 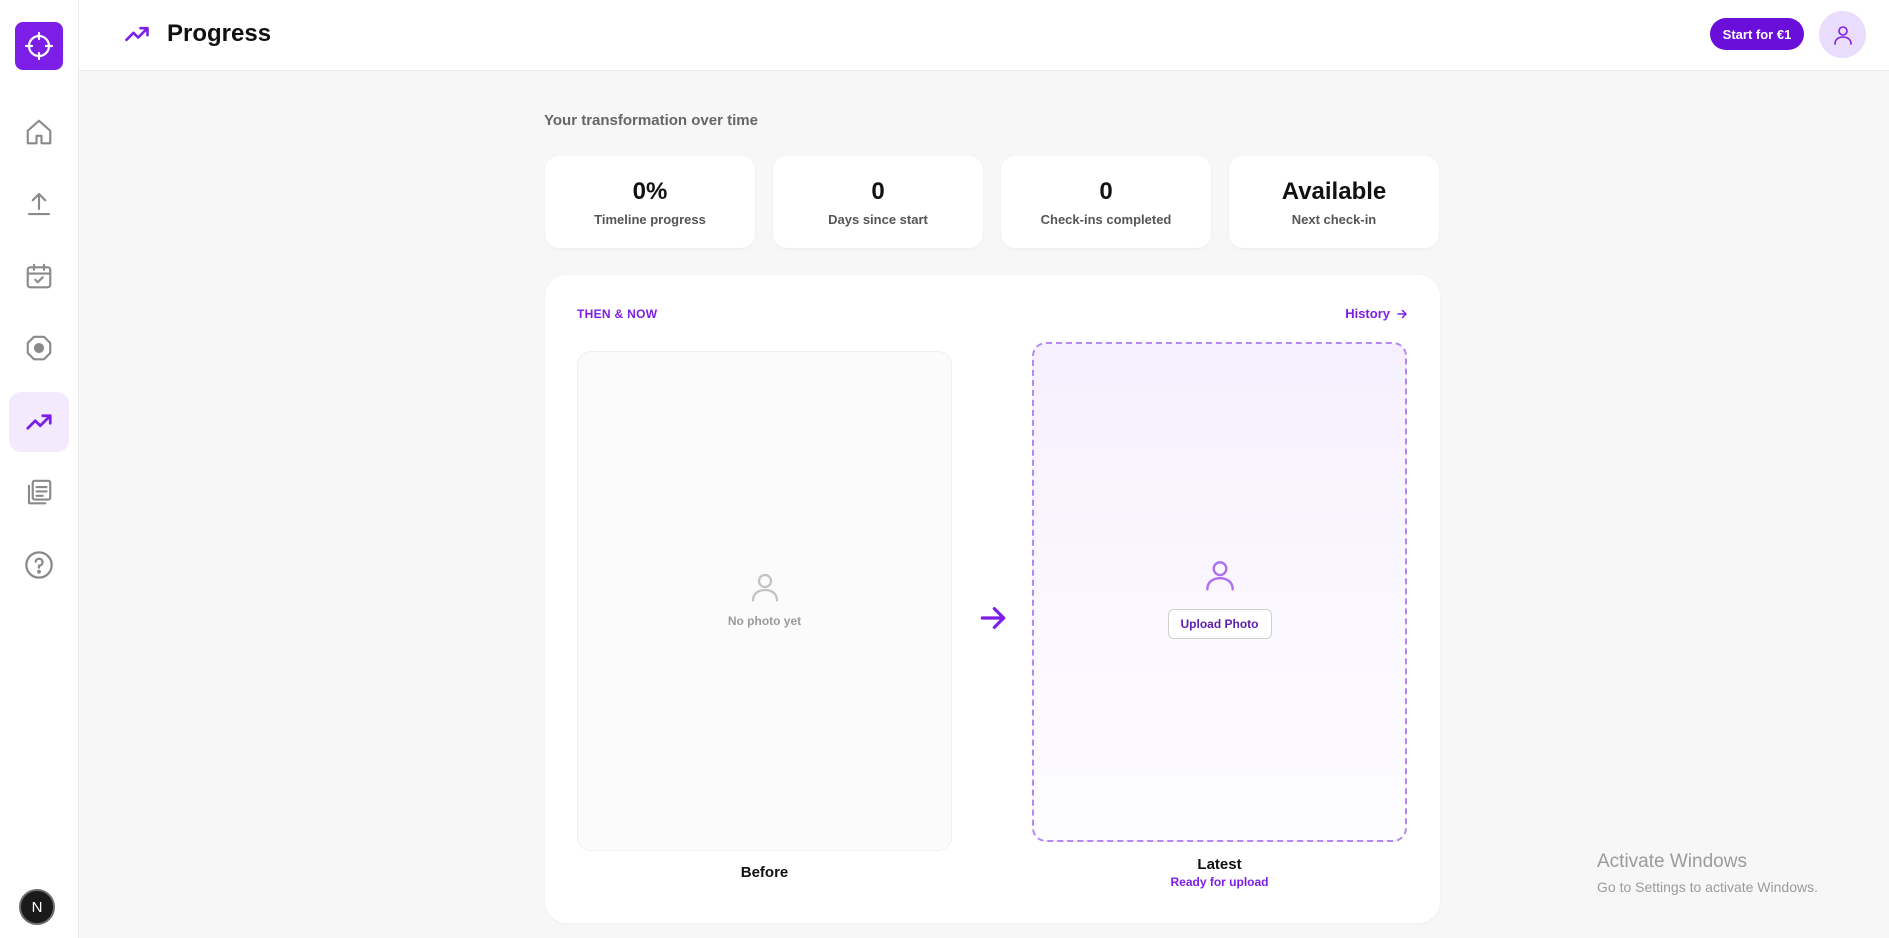 What do you see at coordinates (984, 35) in the screenshot?
I see `top-header: Progress Start for €1` at bounding box center [984, 35].